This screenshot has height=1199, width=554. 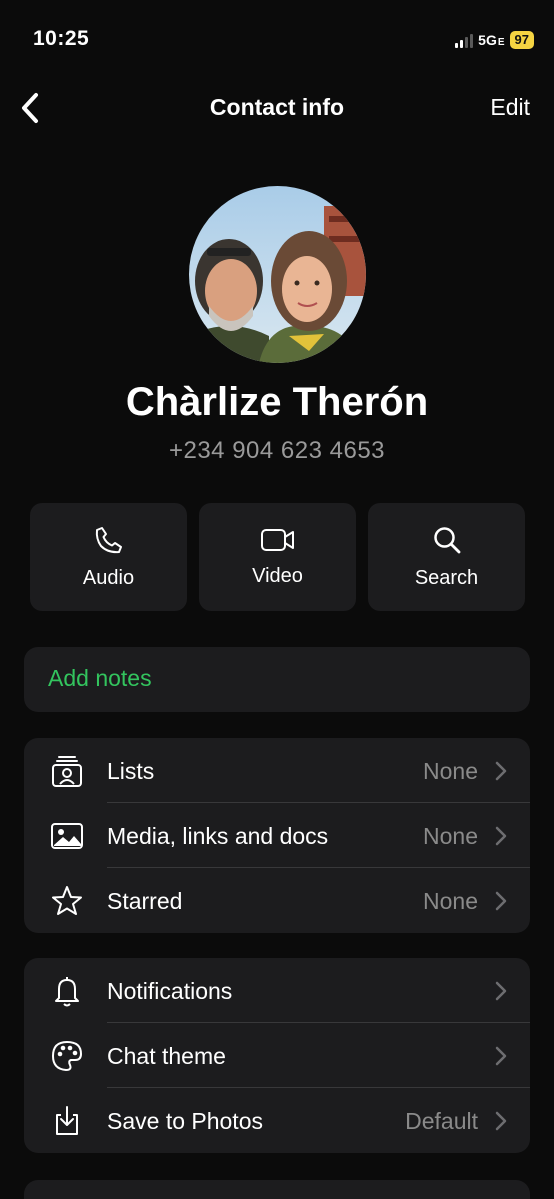 What do you see at coordinates (145, 901) in the screenshot?
I see `row-starred-label: Starred` at bounding box center [145, 901].